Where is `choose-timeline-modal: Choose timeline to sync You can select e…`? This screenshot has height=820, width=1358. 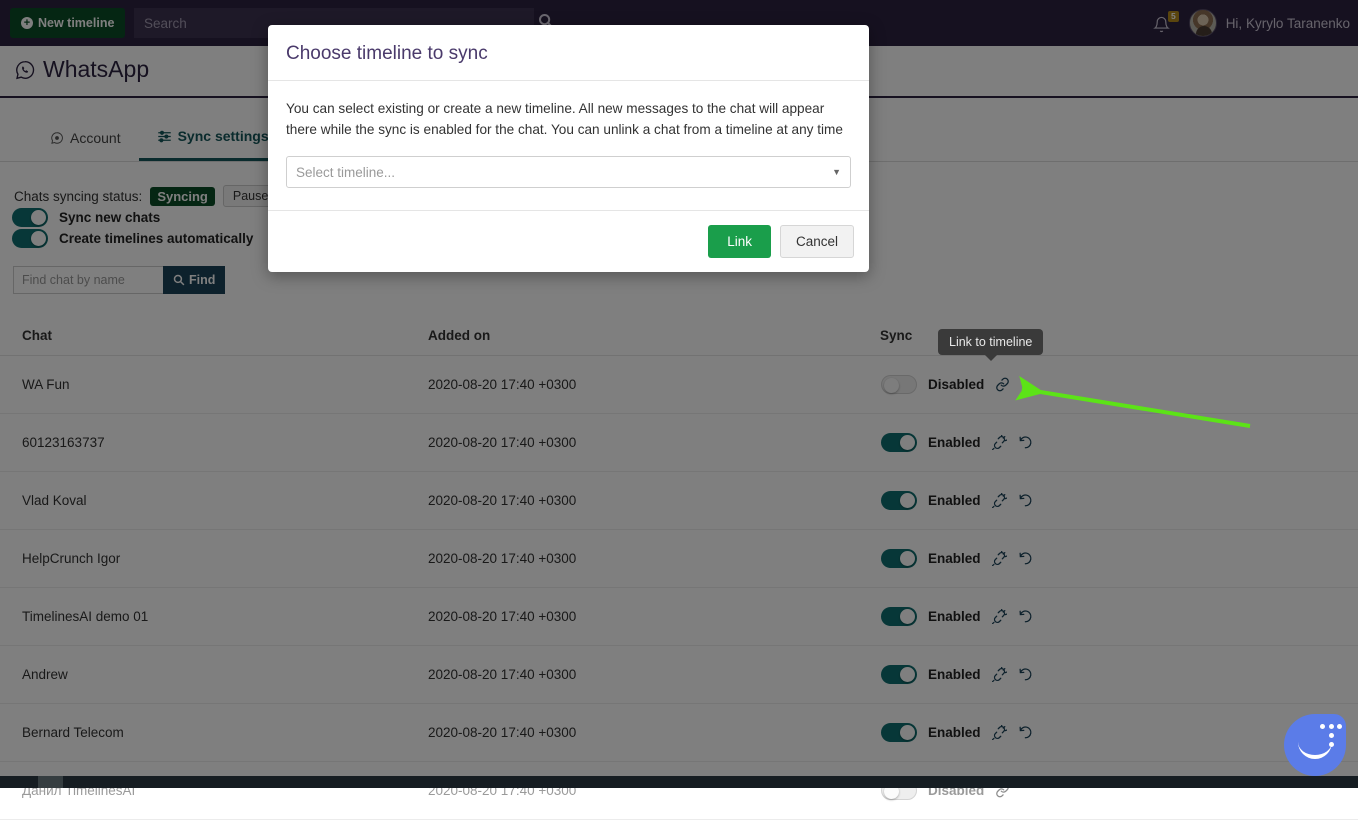 choose-timeline-modal: Choose timeline to sync You can select e… is located at coordinates (568, 148).